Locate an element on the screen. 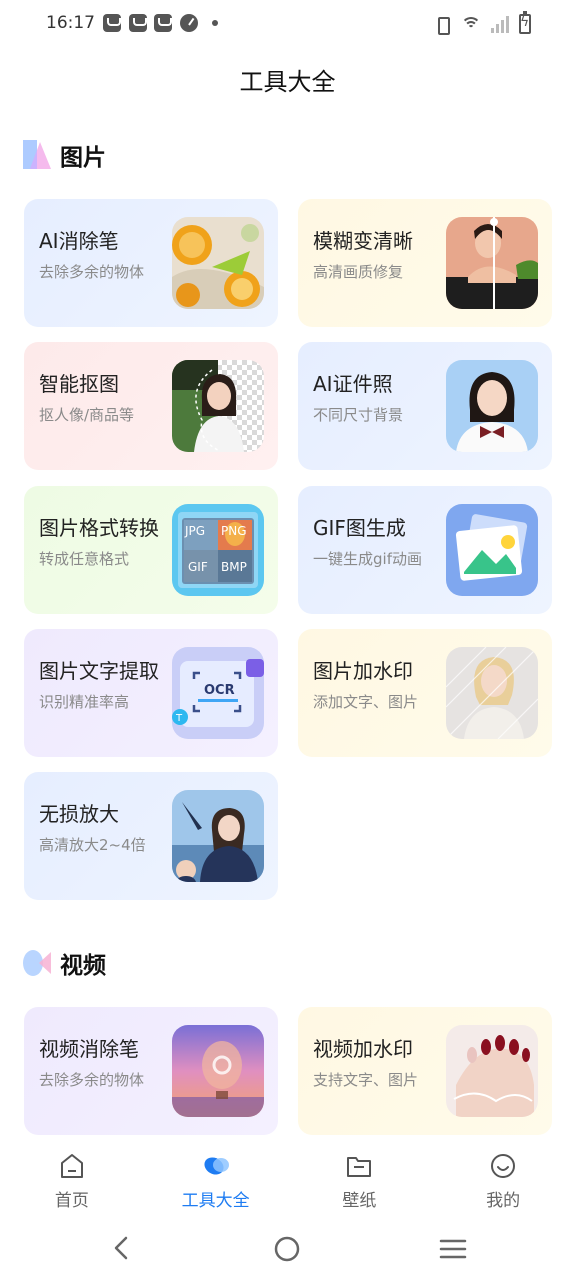  home-icon is located at coordinates (72, 1166).